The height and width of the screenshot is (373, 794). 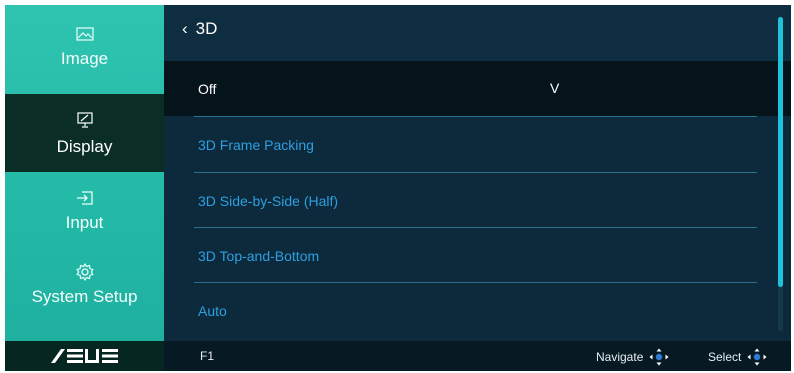 What do you see at coordinates (256, 144) in the screenshot?
I see `option-label: 3D Frame Packing` at bounding box center [256, 144].